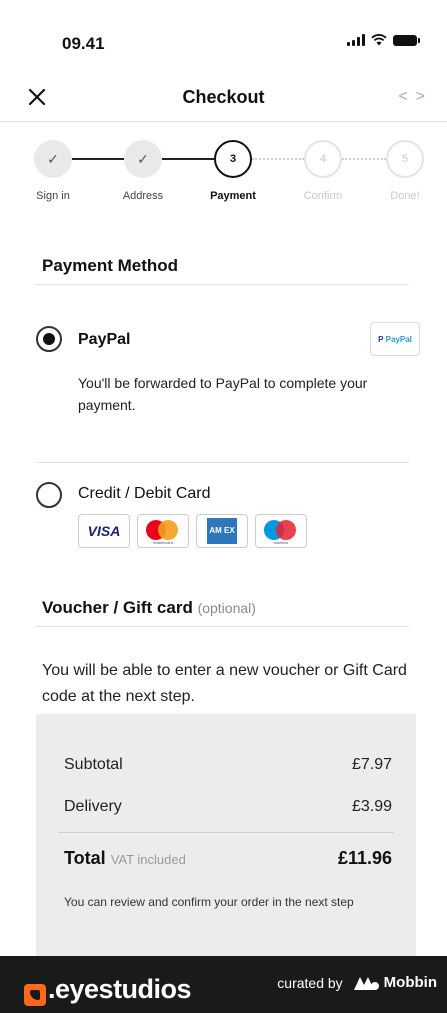  What do you see at coordinates (120, 989) in the screenshot?
I see `brand-name: .eyestudios` at bounding box center [120, 989].